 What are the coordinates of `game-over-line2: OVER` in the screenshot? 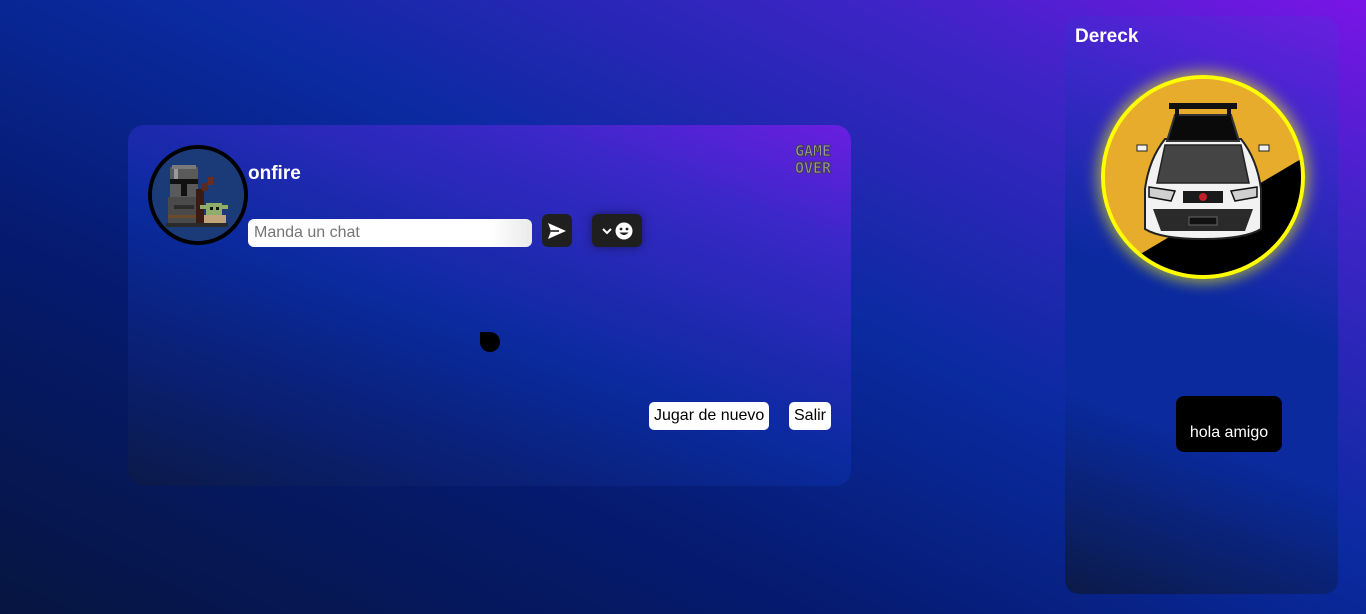 It's located at (813, 168).